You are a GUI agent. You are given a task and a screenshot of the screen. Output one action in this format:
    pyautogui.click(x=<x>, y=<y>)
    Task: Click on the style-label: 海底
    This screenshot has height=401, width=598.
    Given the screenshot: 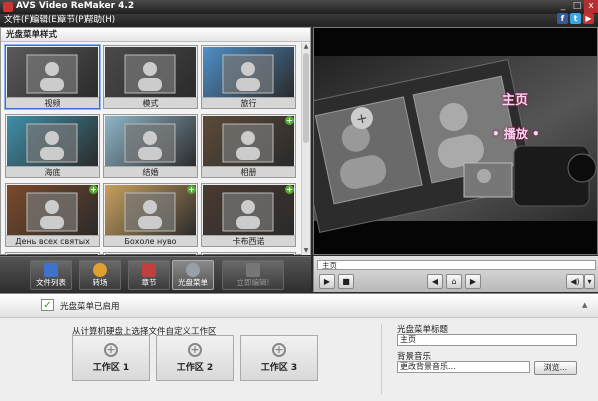 What is the action you would take?
    pyautogui.click(x=52, y=171)
    